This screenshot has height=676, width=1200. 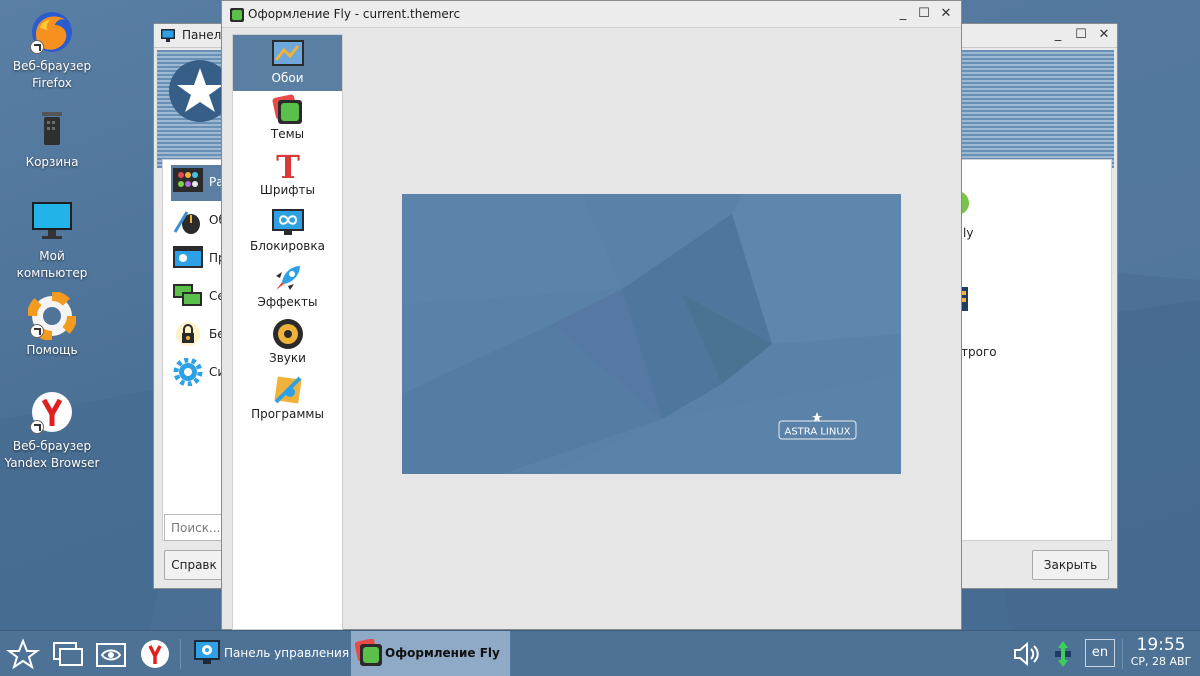 I want to click on cp-right-item-label: трого, so click(x=979, y=352).